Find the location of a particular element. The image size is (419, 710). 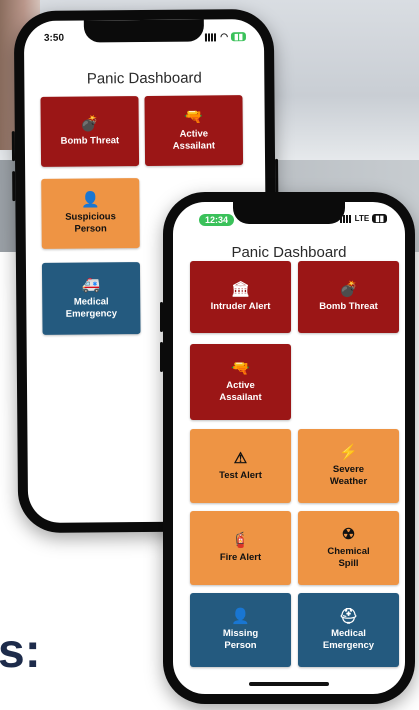

status-bar: 12:34 LTE ▮▮ is located at coordinates (289, 220).